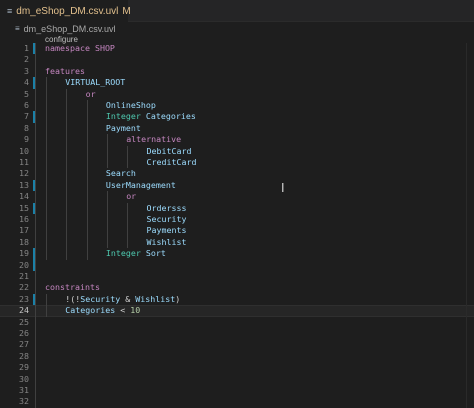 Image resolution: width=474 pixels, height=408 pixels. What do you see at coordinates (237, 219) in the screenshot?
I see `code-line: 16 Security` at bounding box center [237, 219].